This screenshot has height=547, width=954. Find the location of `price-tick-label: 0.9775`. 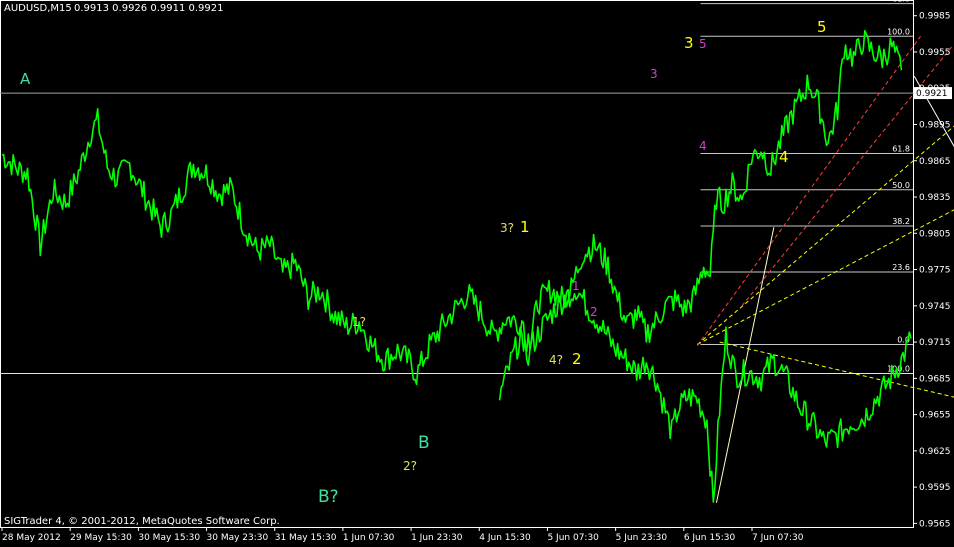

price-tick-label: 0.9775 is located at coordinates (935, 271).